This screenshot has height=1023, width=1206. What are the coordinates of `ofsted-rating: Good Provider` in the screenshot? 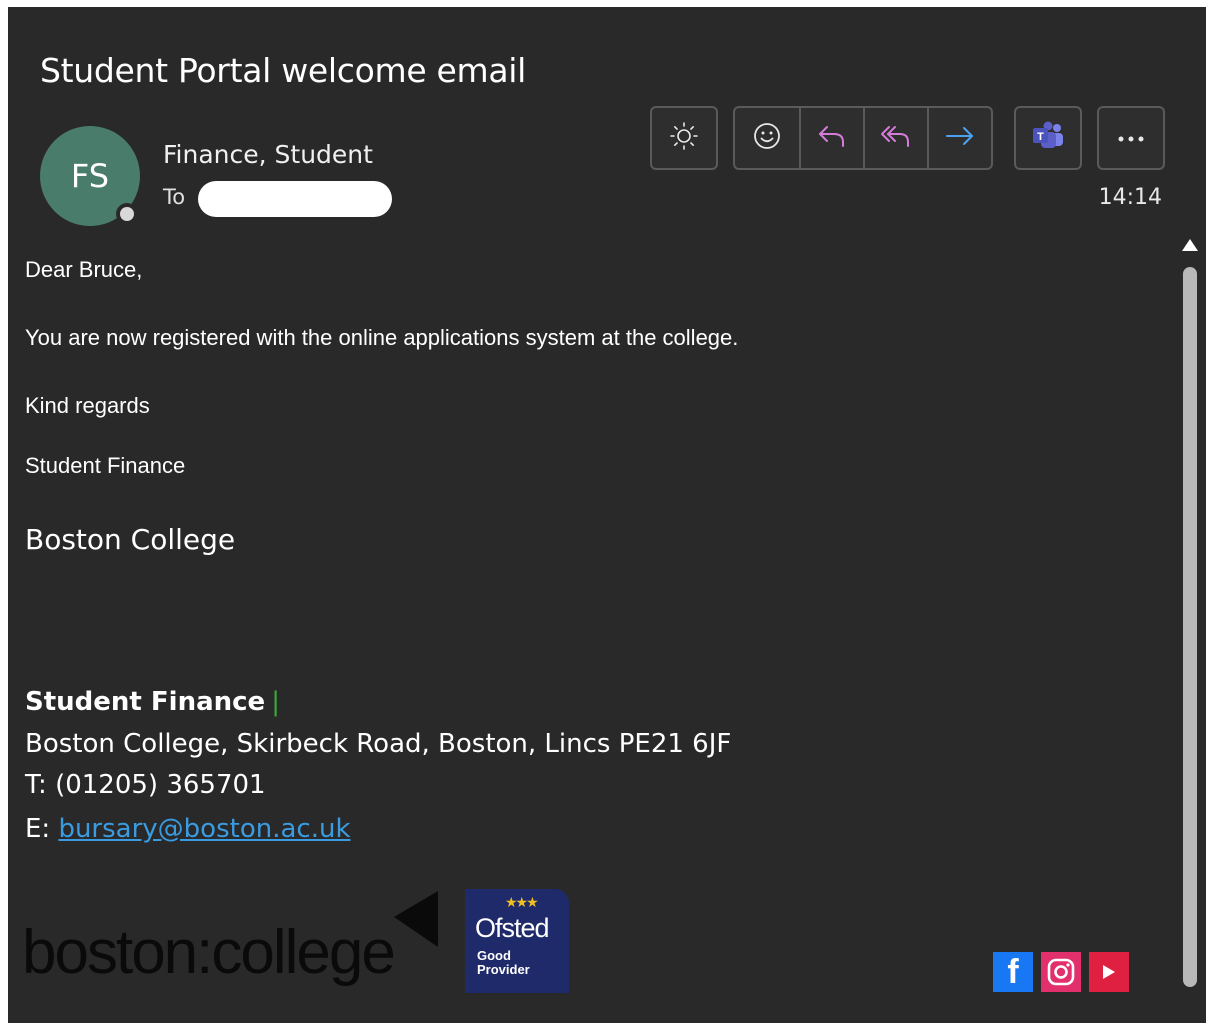 It's located at (503, 963).